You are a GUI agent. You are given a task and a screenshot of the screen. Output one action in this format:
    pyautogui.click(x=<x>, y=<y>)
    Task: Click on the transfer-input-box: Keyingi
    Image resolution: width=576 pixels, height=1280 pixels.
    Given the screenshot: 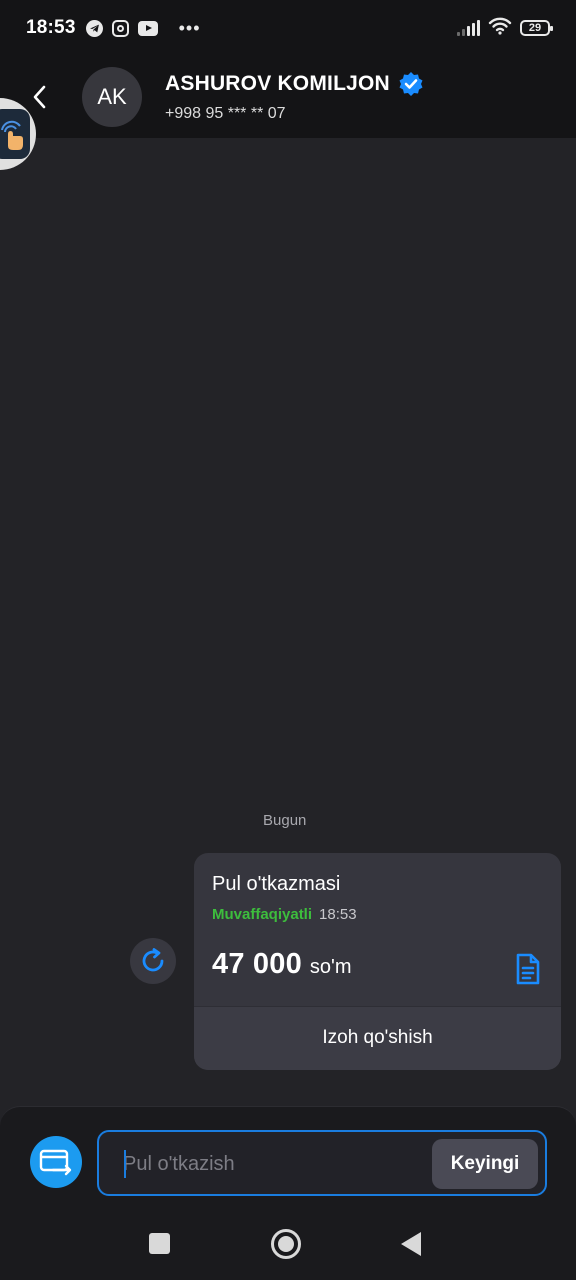 What is the action you would take?
    pyautogui.click(x=322, y=1163)
    